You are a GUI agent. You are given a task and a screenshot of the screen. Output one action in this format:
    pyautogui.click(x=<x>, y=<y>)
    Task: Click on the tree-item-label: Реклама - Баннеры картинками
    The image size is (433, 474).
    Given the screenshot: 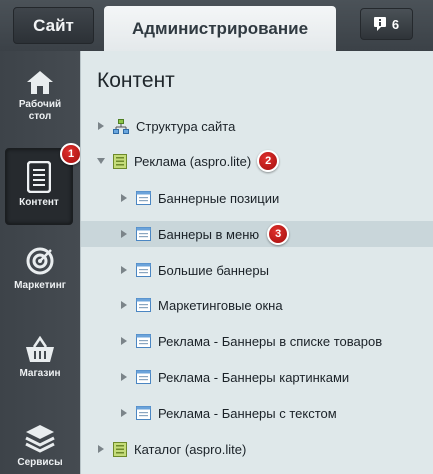 What is the action you would take?
    pyautogui.click(x=254, y=377)
    